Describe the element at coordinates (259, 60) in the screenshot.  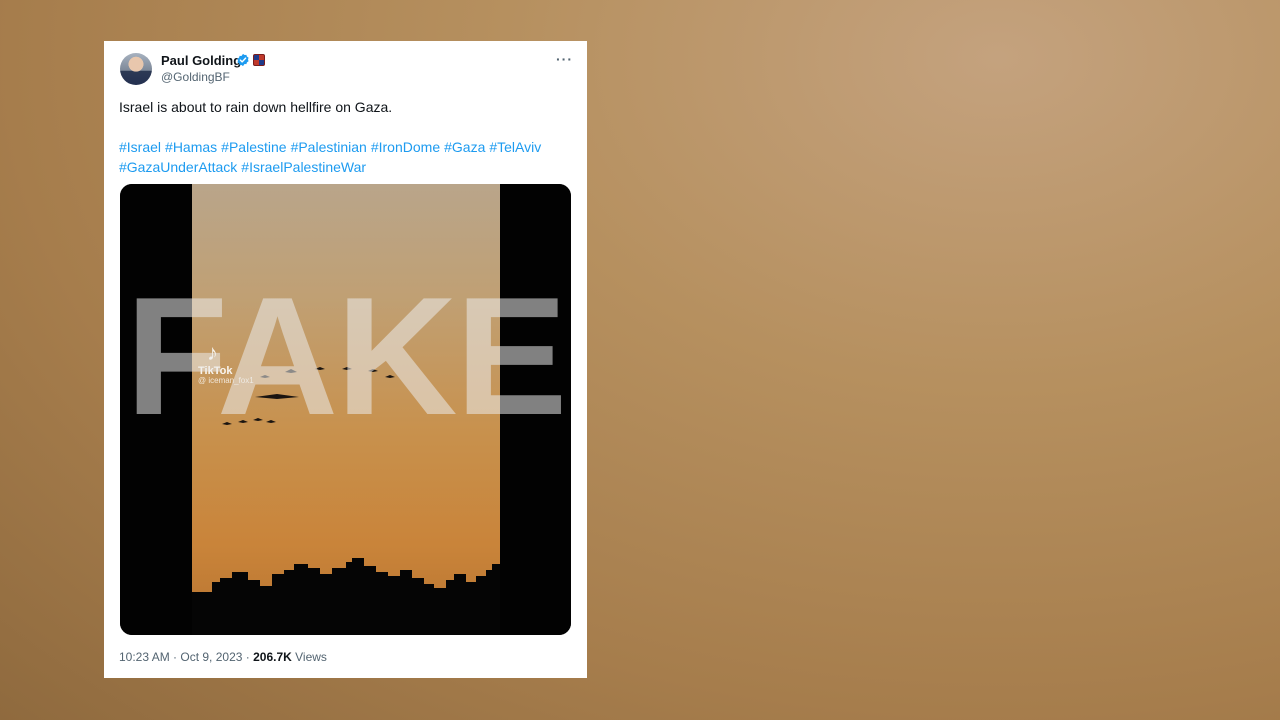
I see `affiliate-badge-icon` at that location.